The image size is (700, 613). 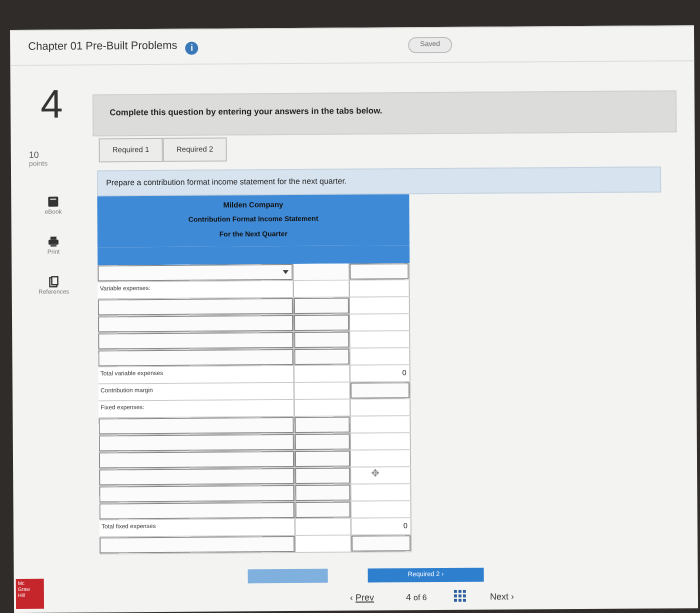 I want to click on fixed-expenses-heading: Fixed expenses:, so click(x=196, y=409).